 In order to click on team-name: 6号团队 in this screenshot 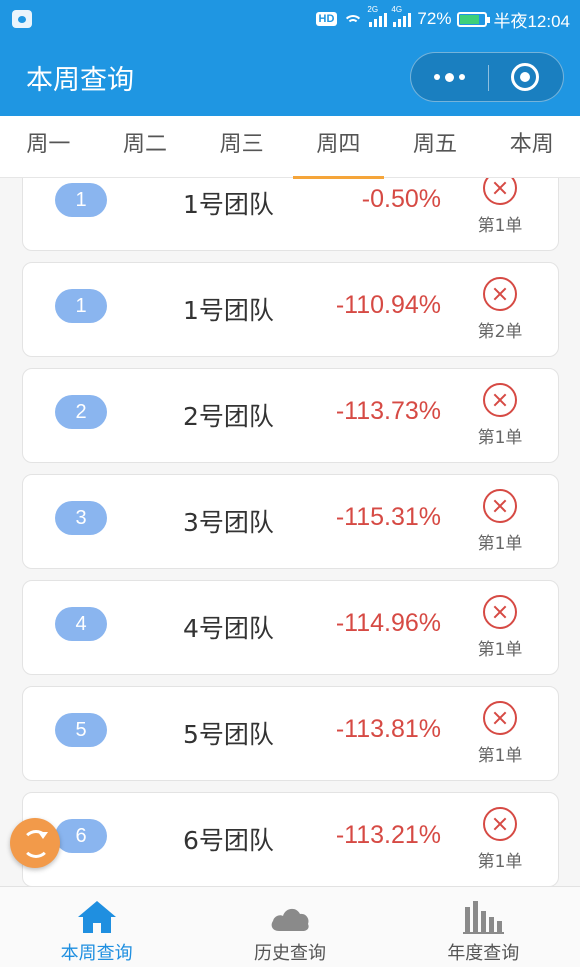, I will do `click(228, 840)`.